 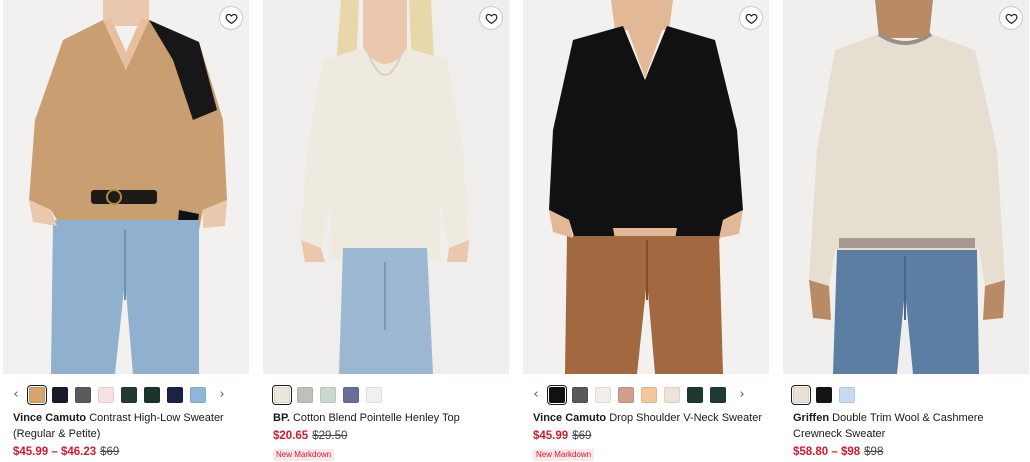 I want to click on product-price: $45.99 $69, so click(x=562, y=436).